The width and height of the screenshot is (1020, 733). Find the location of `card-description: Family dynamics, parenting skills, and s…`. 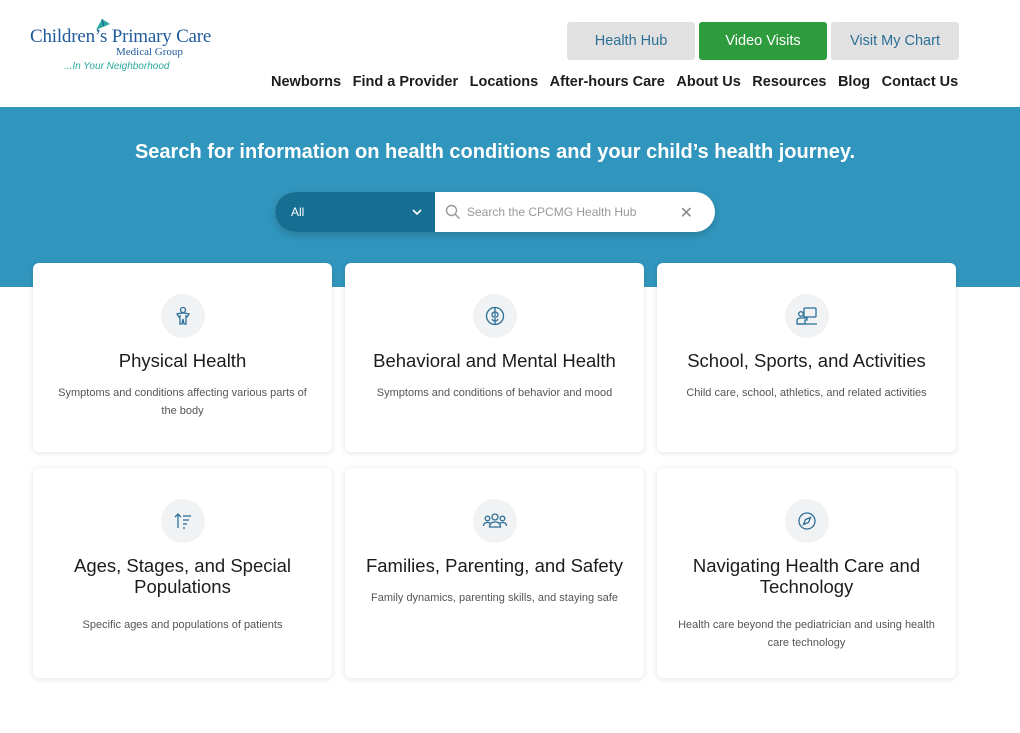

card-description: Family dynamics, parenting skills, and s… is located at coordinates (494, 598).